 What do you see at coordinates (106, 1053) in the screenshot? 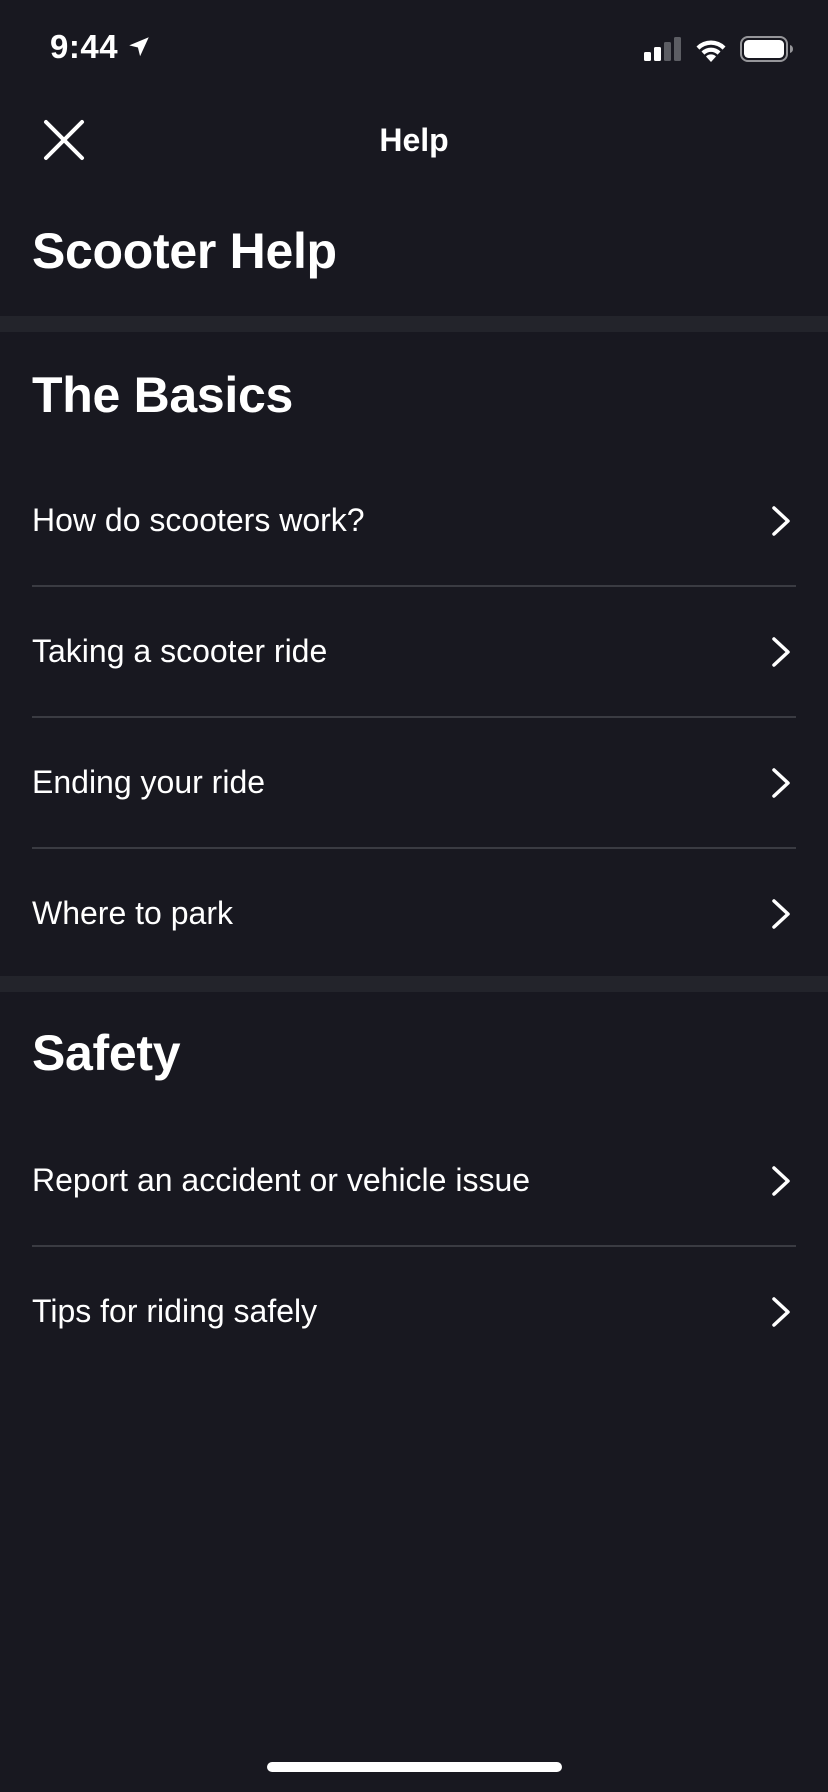
I see `section-title-safety: Safety` at bounding box center [106, 1053].